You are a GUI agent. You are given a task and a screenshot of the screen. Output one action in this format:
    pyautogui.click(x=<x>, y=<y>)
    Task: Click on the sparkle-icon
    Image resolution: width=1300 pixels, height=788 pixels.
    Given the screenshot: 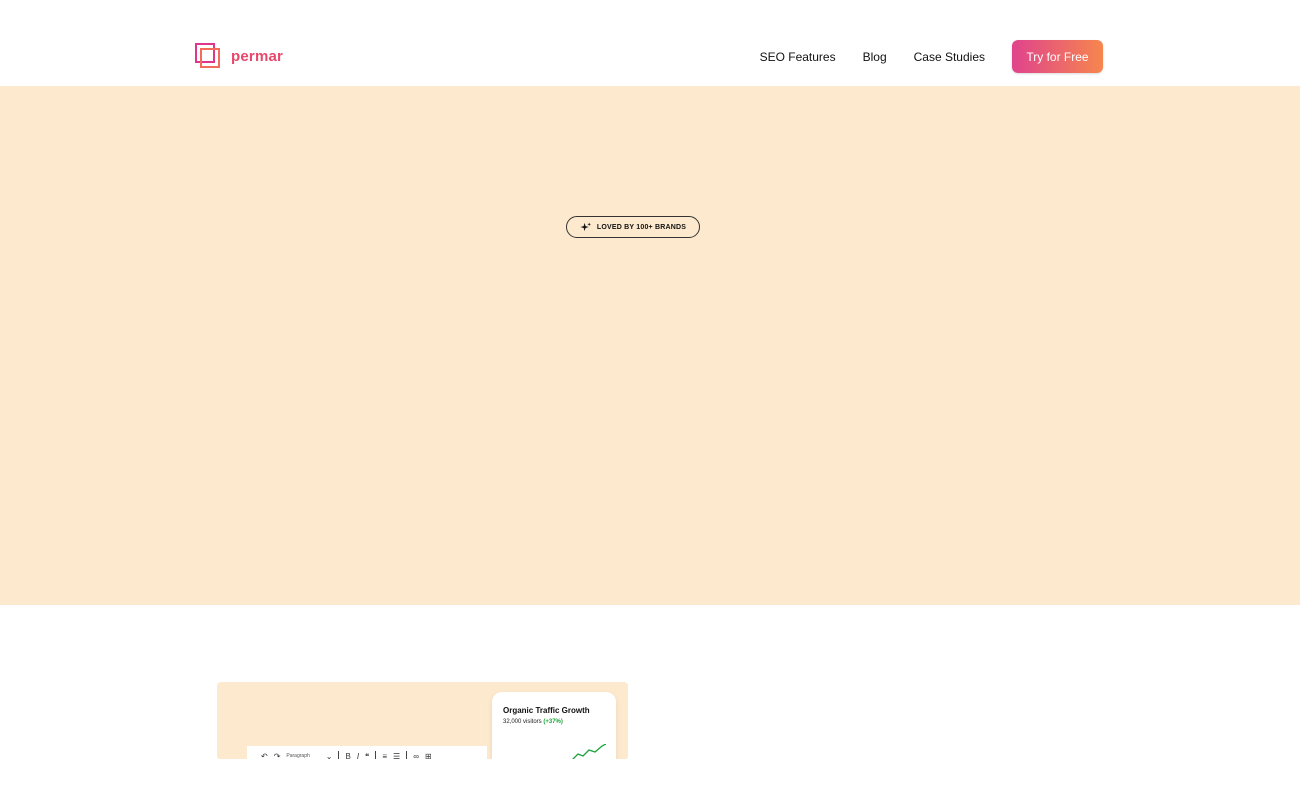 What is the action you would take?
    pyautogui.click(x=585, y=226)
    